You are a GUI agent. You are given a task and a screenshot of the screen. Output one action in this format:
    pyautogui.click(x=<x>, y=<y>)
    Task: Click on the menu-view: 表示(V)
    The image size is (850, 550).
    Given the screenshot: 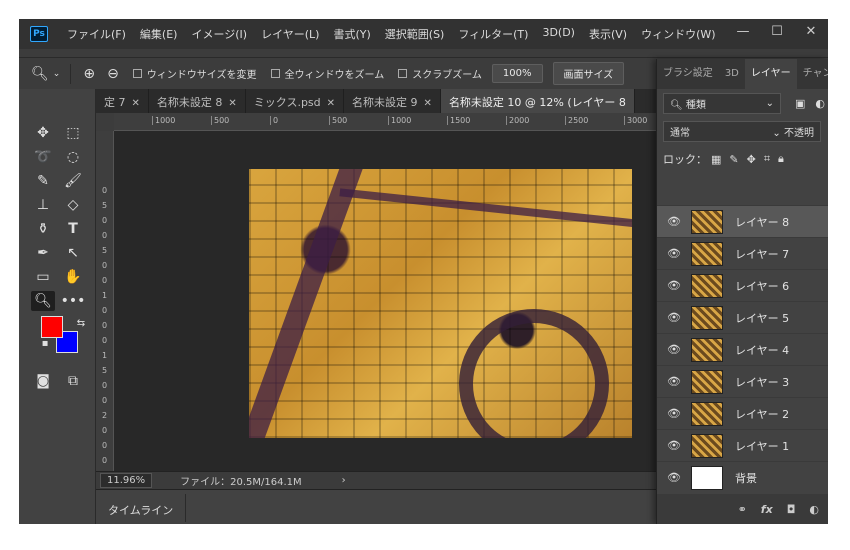 What is the action you would take?
    pyautogui.click(x=608, y=34)
    